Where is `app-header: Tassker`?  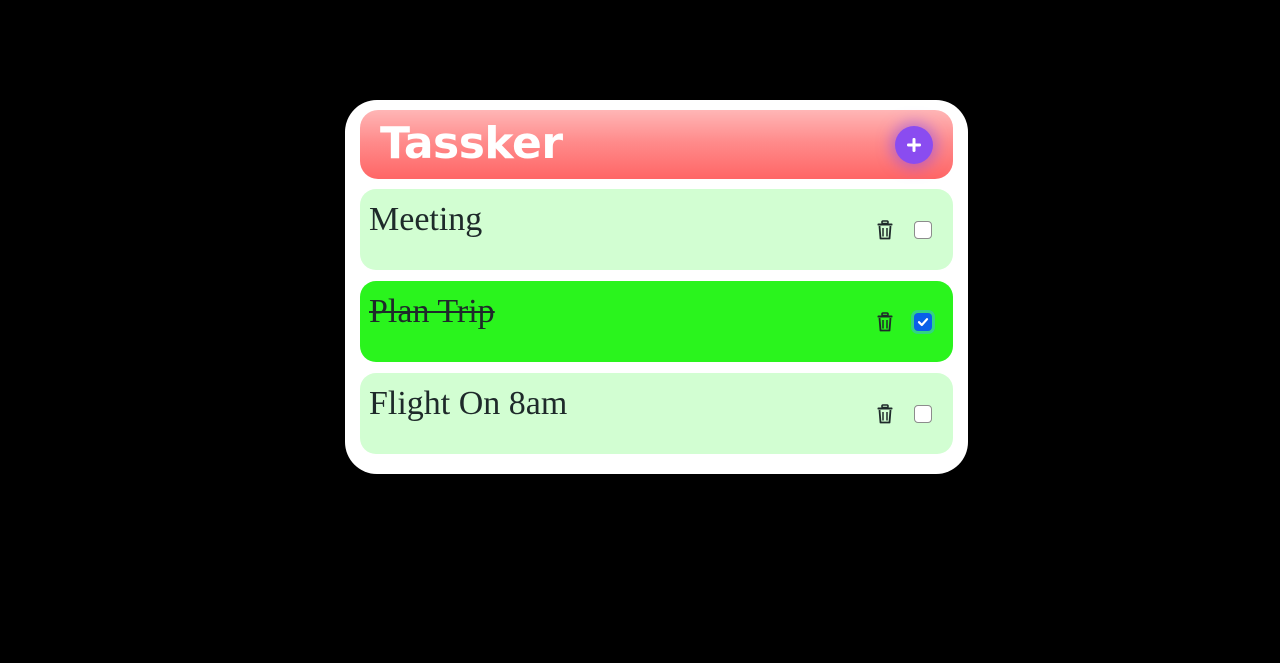 app-header: Tassker is located at coordinates (656, 144).